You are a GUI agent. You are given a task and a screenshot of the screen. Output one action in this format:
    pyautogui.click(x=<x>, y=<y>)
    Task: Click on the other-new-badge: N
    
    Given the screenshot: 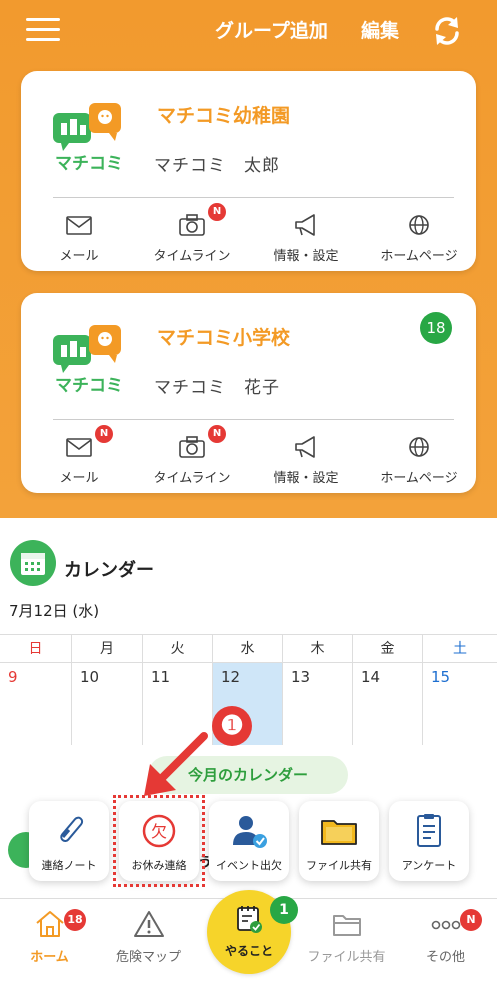 What is the action you would take?
    pyautogui.click(x=471, y=920)
    